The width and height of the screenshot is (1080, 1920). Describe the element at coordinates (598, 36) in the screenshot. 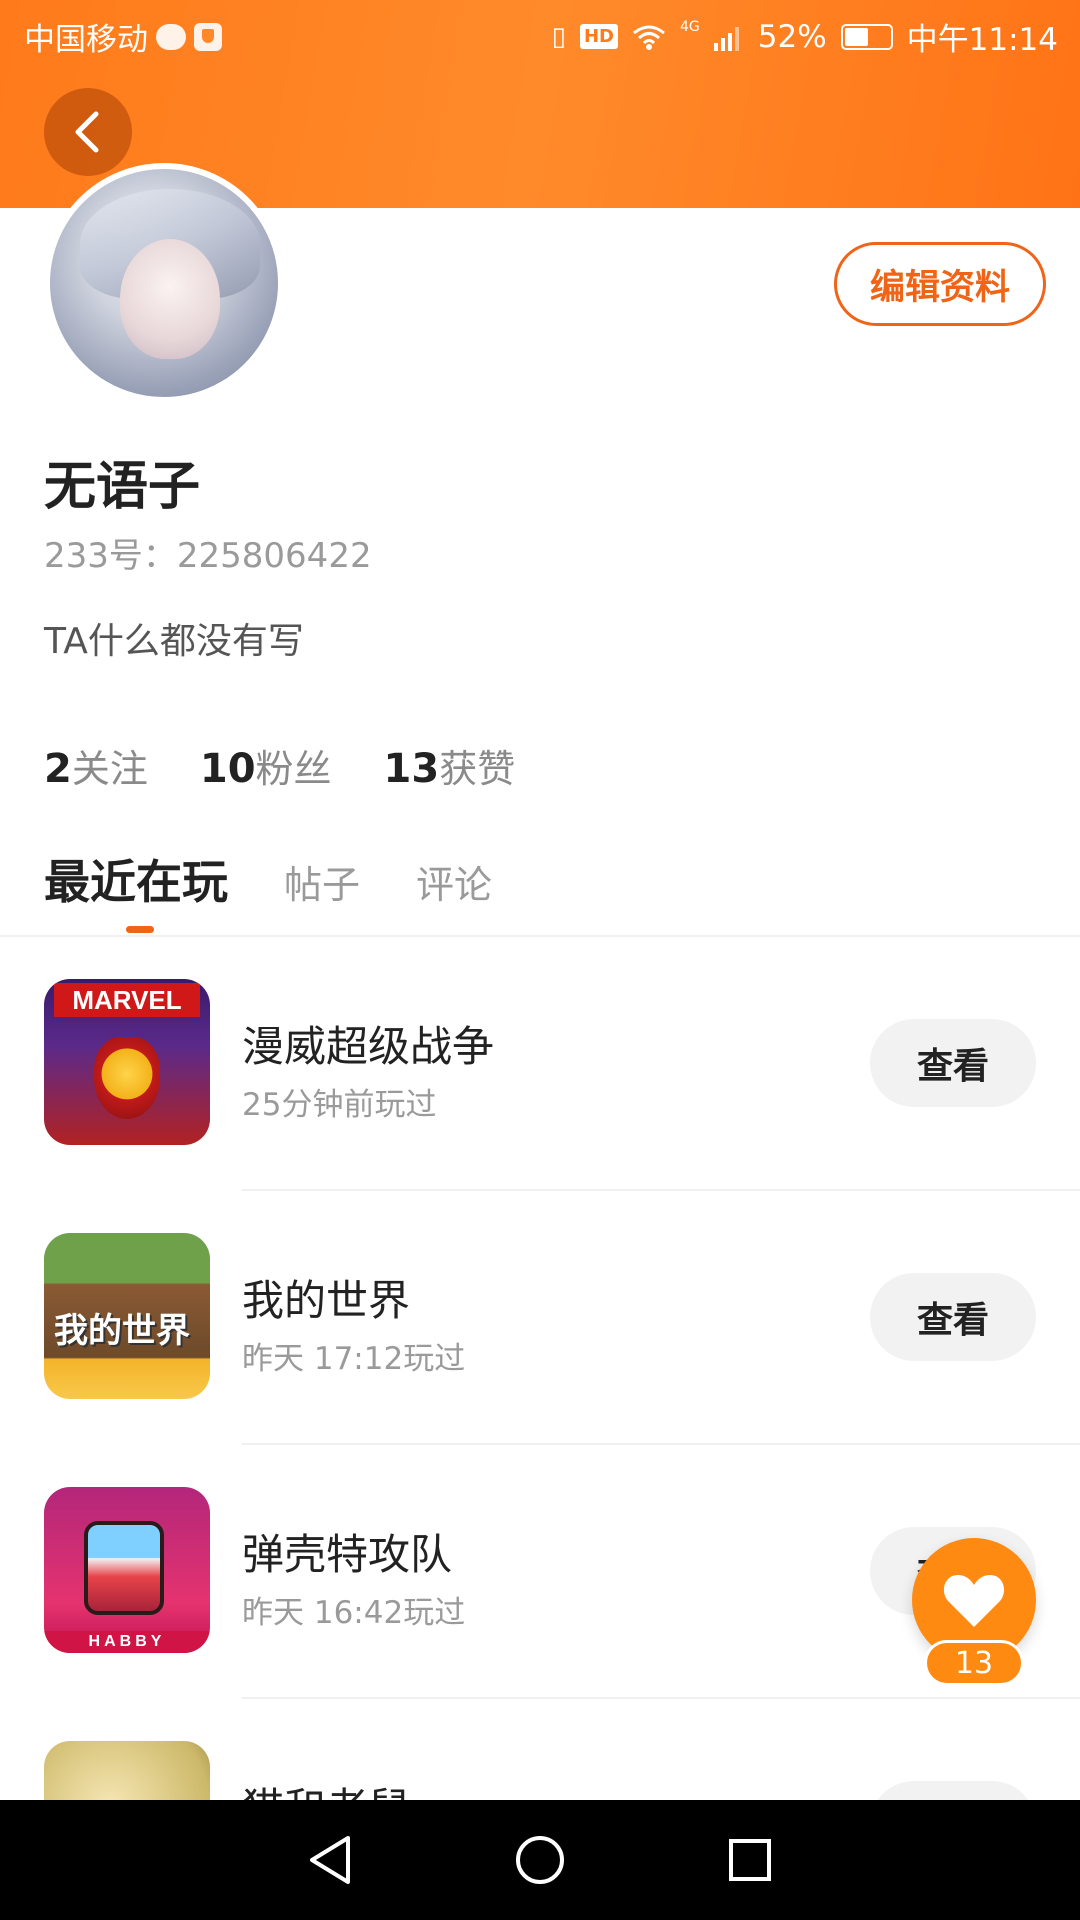

I see `hd-badge: HD` at that location.